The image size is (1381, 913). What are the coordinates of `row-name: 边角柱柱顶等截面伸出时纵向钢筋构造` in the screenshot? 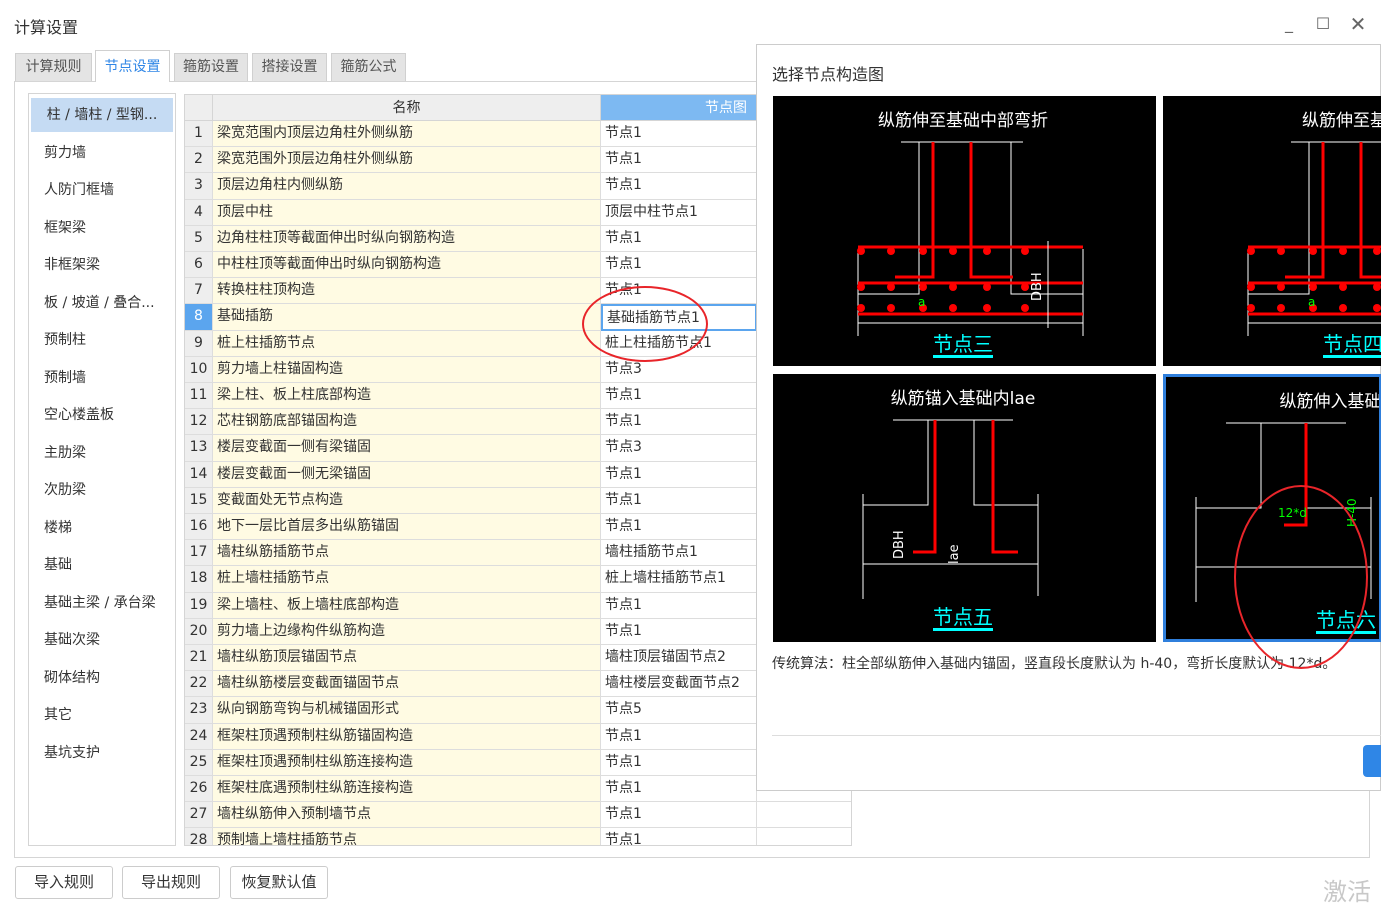 It's located at (407, 238).